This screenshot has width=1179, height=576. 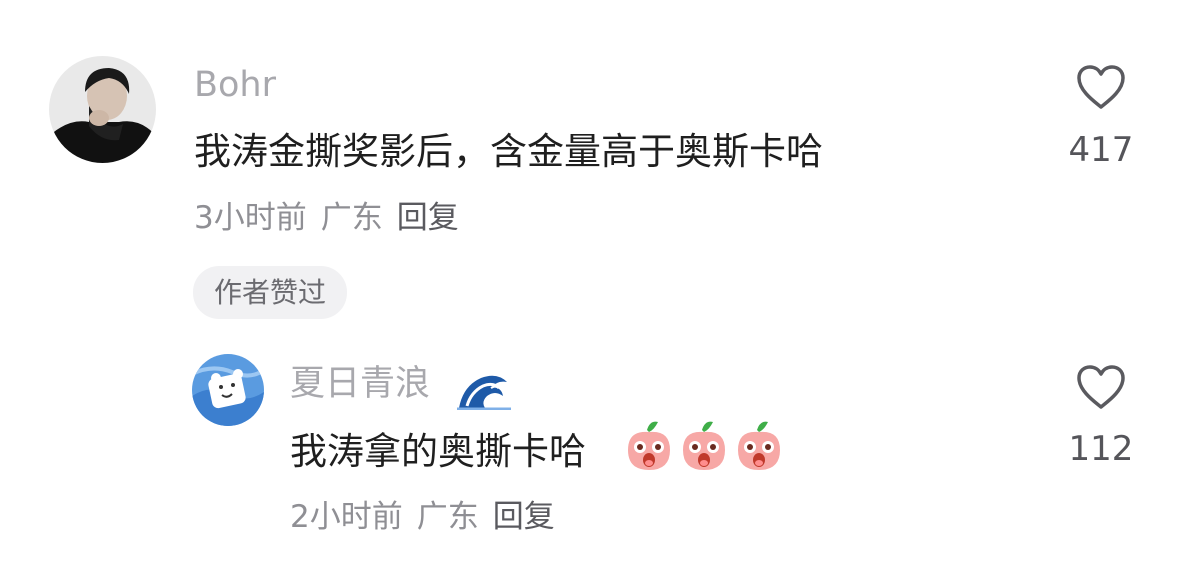 What do you see at coordinates (1101, 150) in the screenshot?
I see `like-count: 417` at bounding box center [1101, 150].